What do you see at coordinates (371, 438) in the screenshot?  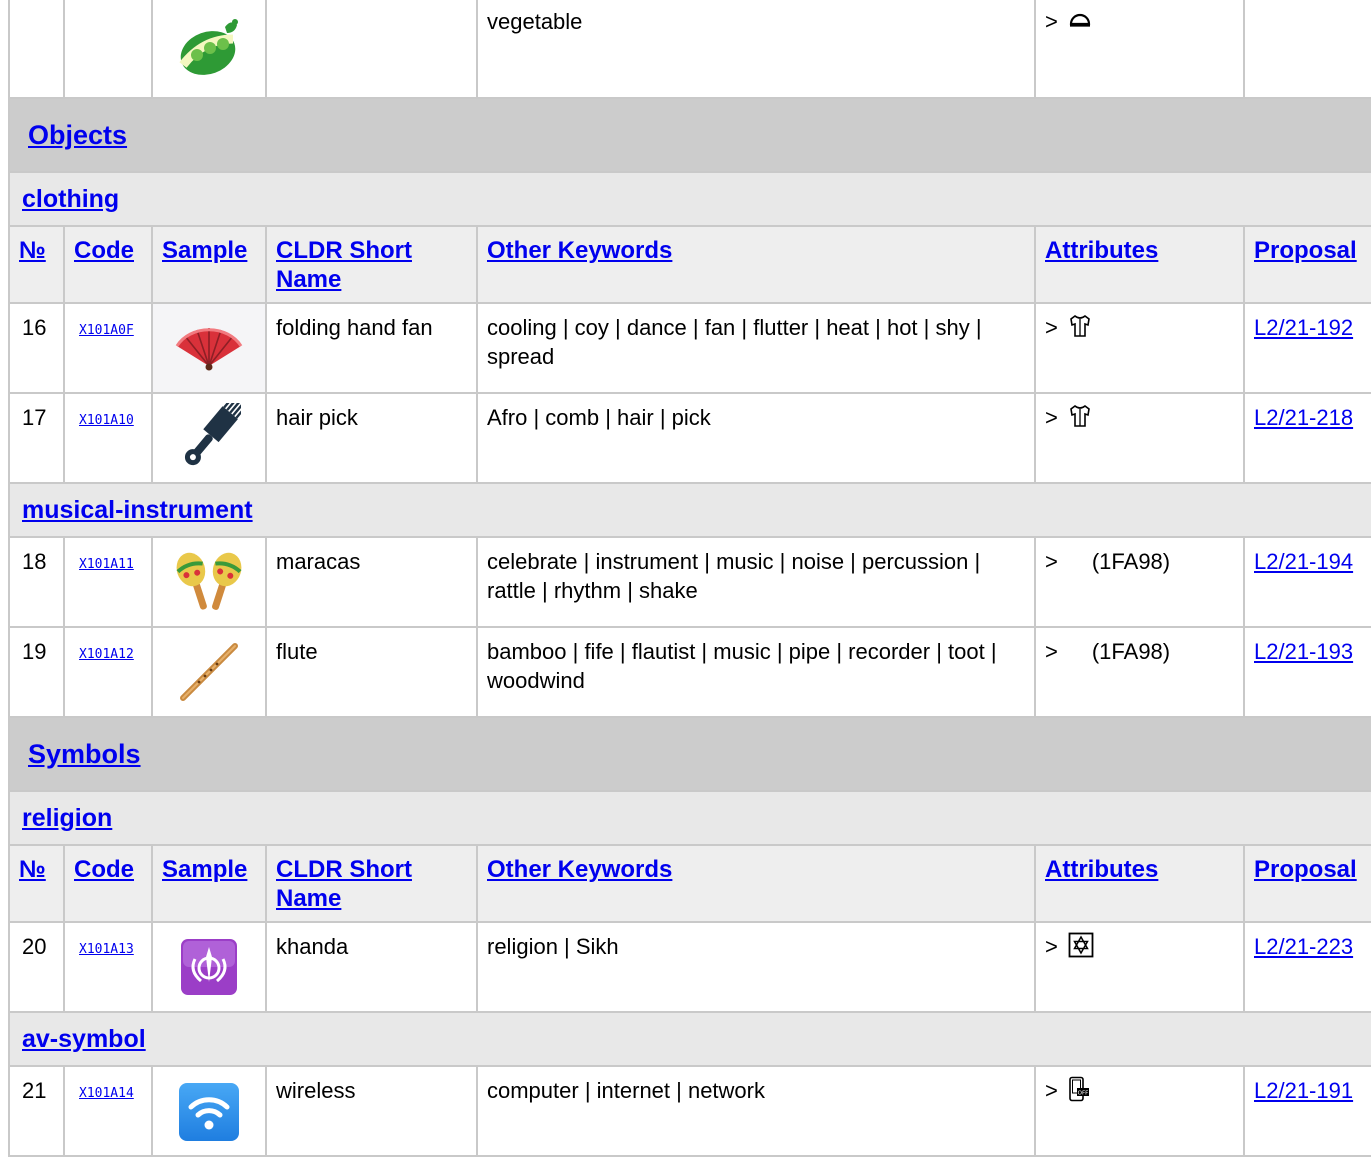 I see `name-cell: hair pick` at bounding box center [371, 438].